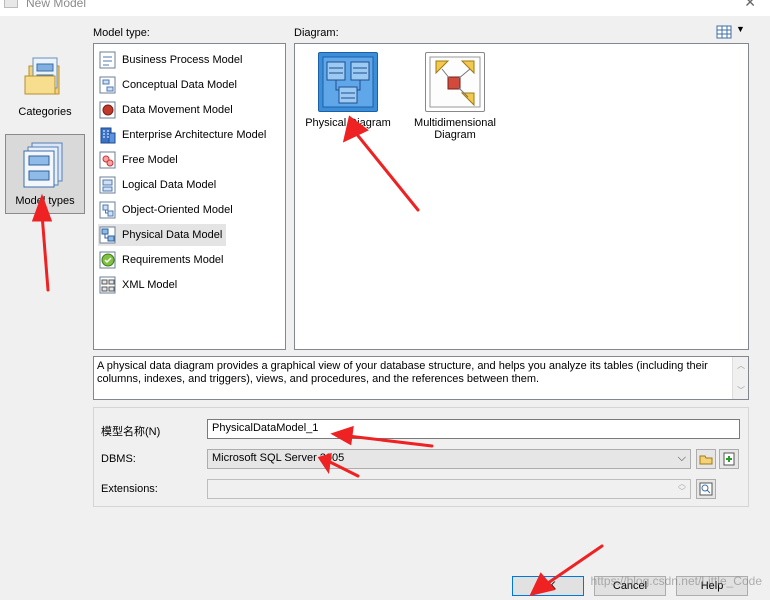 The height and width of the screenshot is (600, 770). I want to click on name-label: 模型名称(N), so click(131, 432).